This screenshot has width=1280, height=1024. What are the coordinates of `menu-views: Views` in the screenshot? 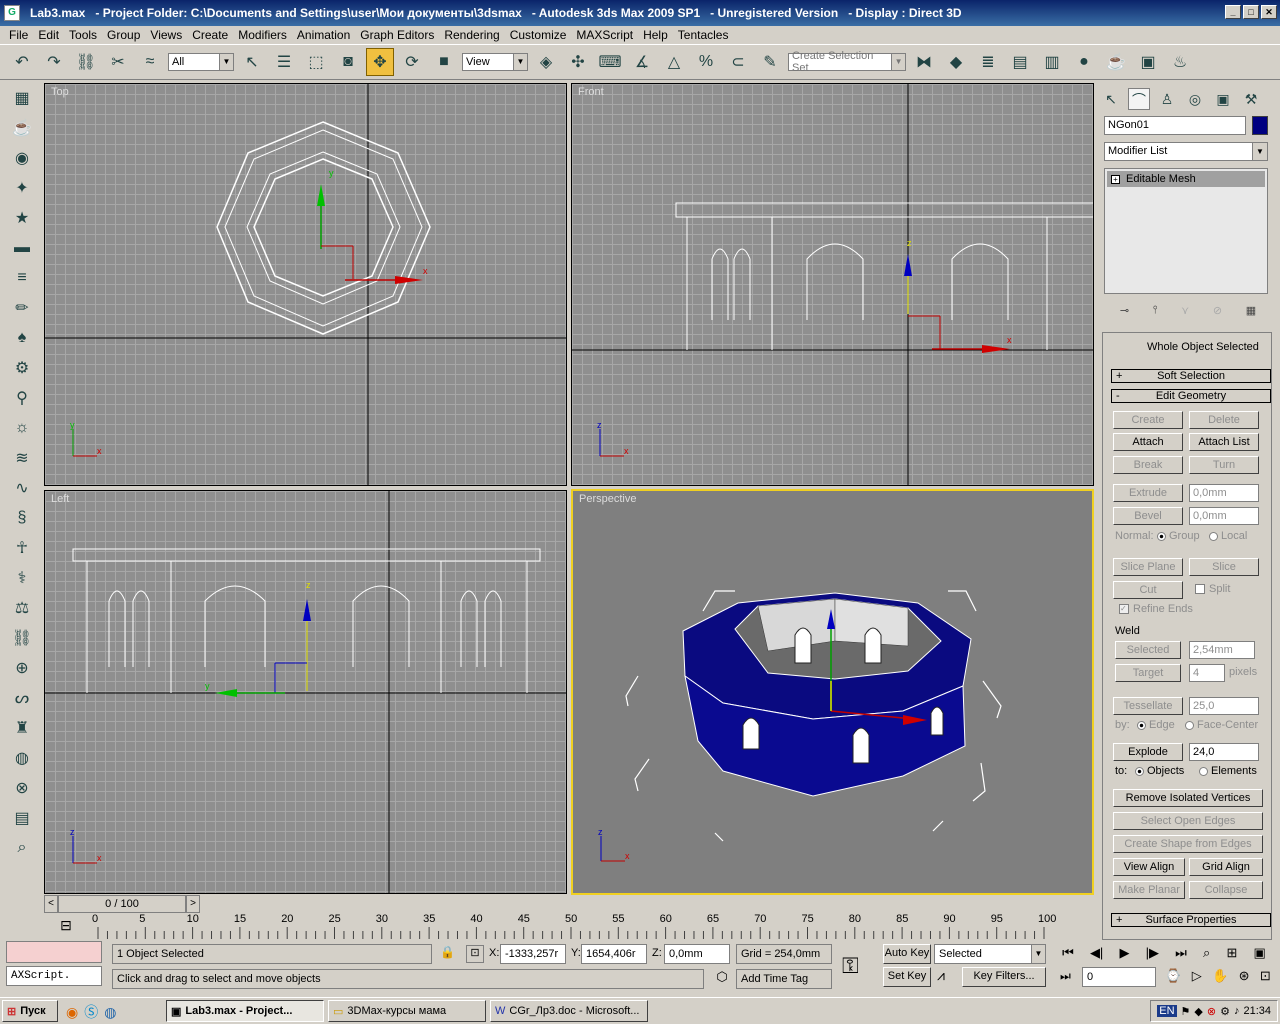 It's located at (166, 35).